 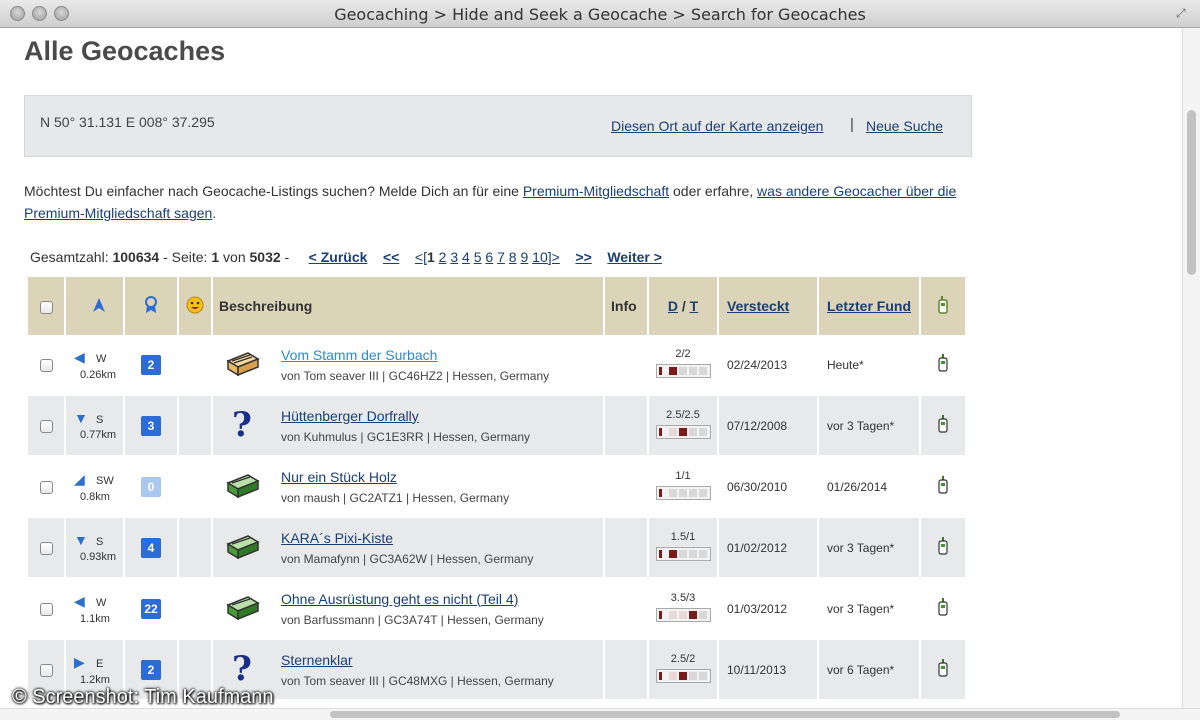 I want to click on compass-heading: S, so click(x=100, y=542).